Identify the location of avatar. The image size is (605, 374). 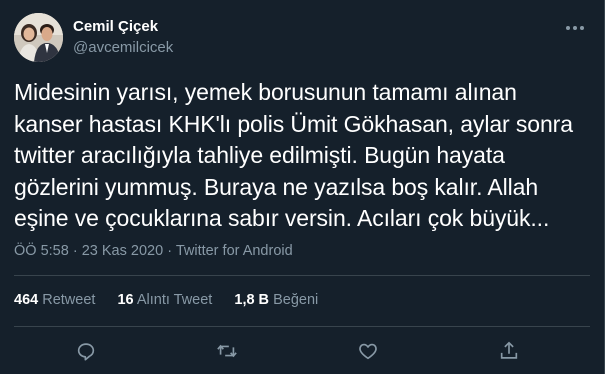
(38, 37).